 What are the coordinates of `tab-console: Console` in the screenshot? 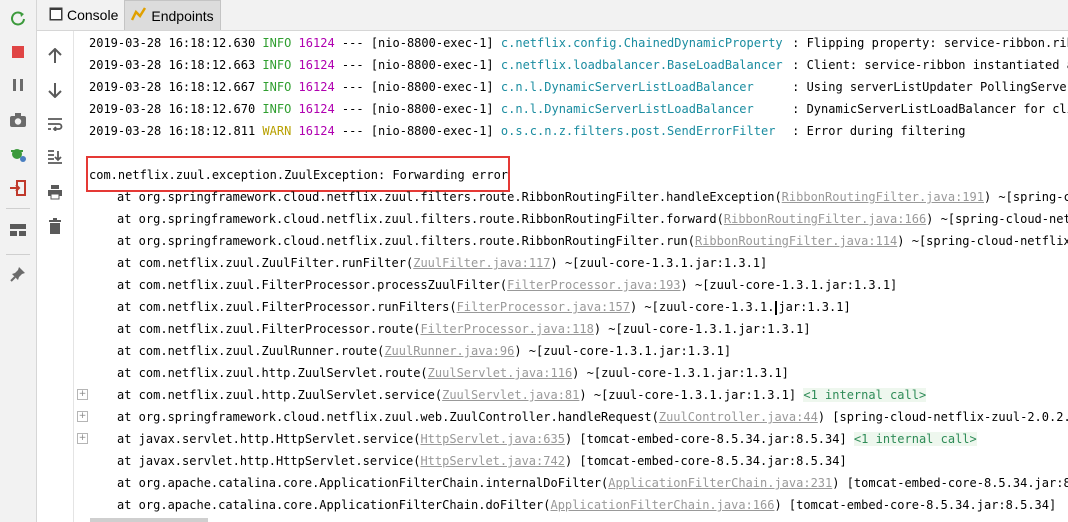 It's located at (83, 15).